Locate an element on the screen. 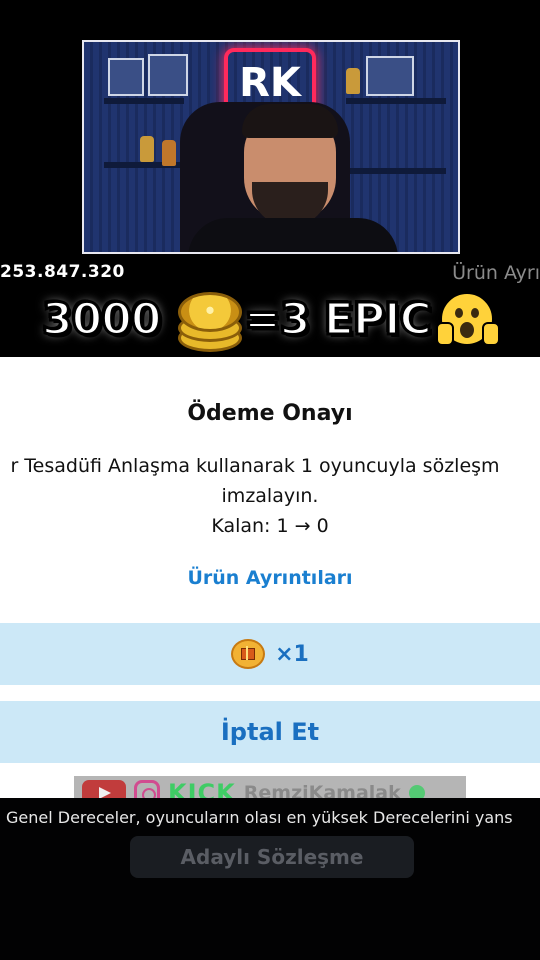  price-label: ×1 is located at coordinates (292, 654).